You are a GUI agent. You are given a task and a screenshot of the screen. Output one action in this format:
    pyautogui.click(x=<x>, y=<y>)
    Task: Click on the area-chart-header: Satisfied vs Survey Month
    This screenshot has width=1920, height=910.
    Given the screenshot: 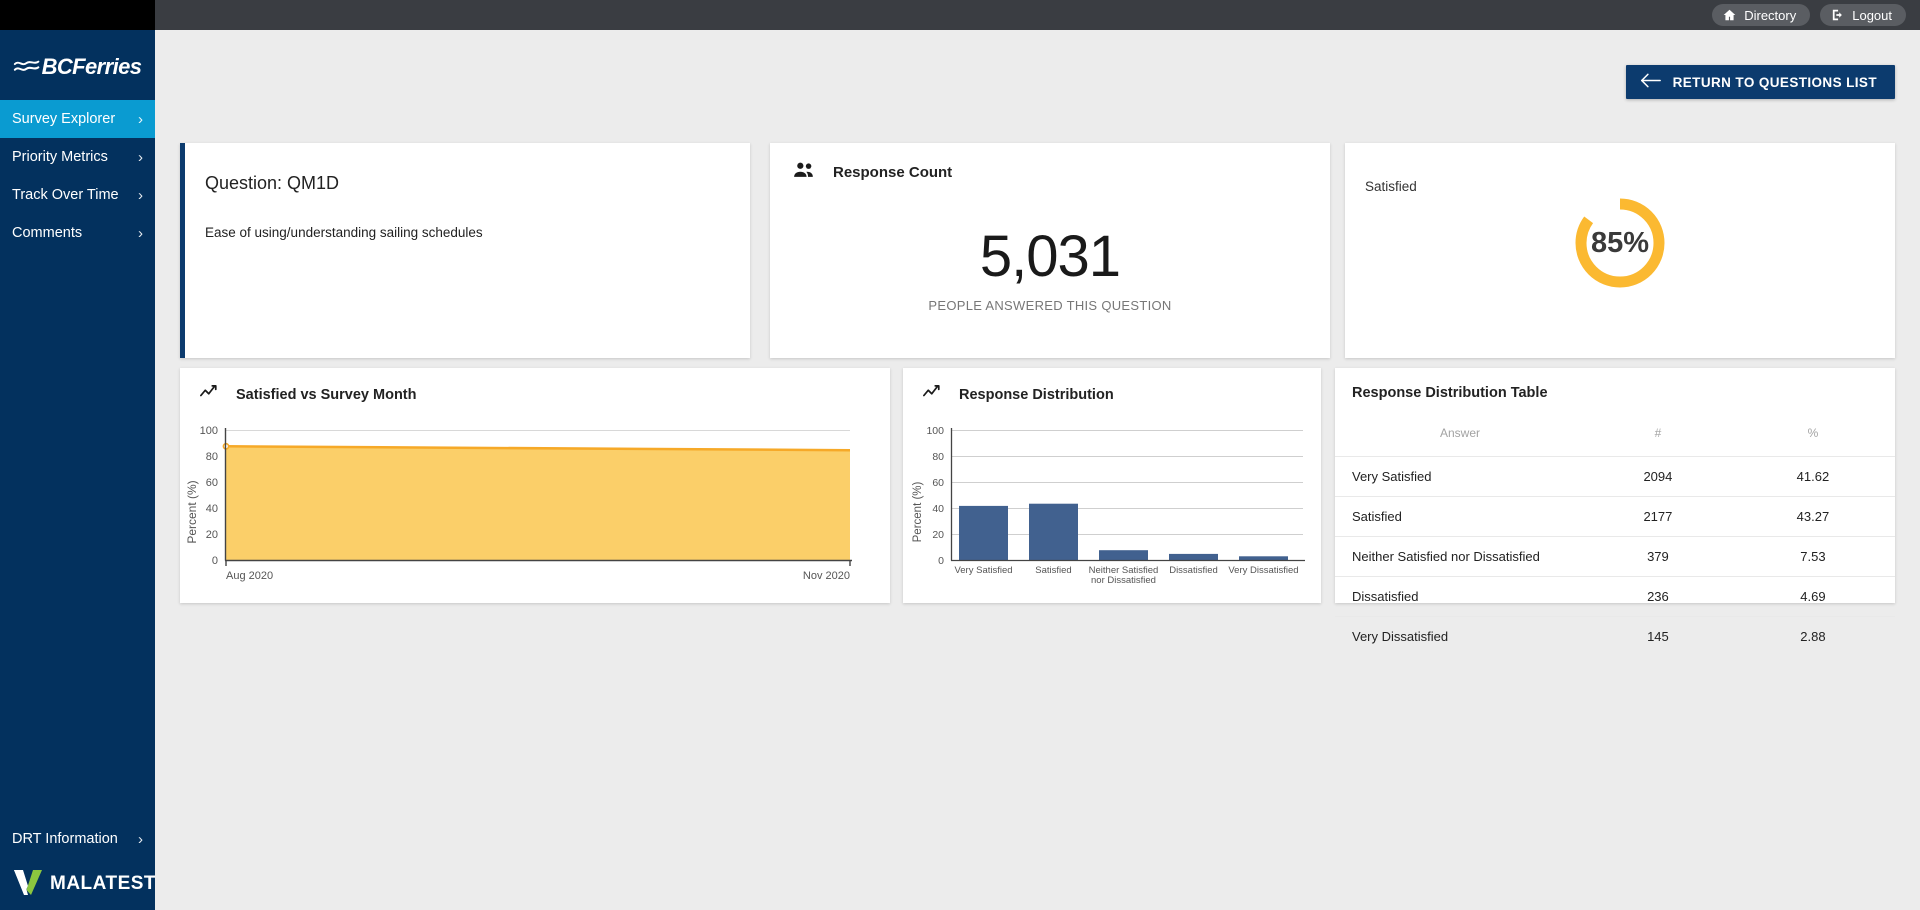 What is the action you would take?
    pyautogui.click(x=308, y=394)
    